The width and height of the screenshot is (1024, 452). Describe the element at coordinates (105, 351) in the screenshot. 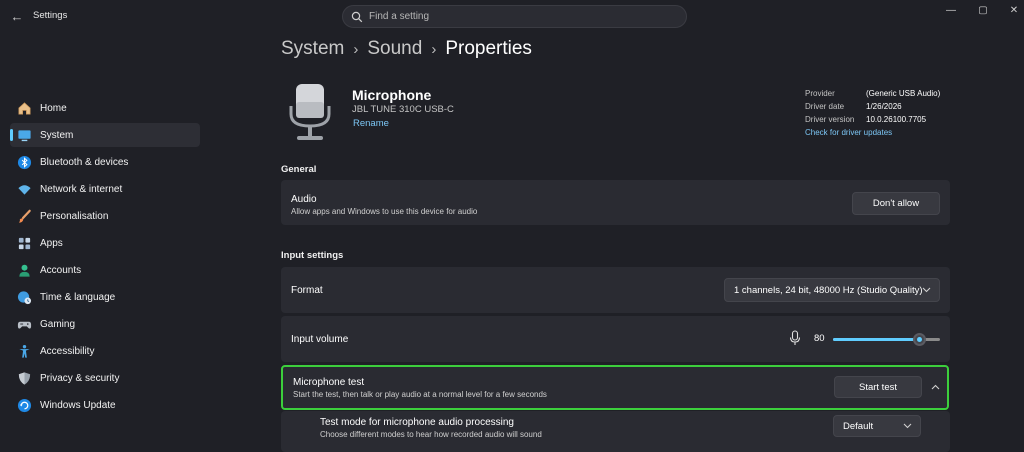

I see `sidebar-item-accessibility: Accessibility` at that location.